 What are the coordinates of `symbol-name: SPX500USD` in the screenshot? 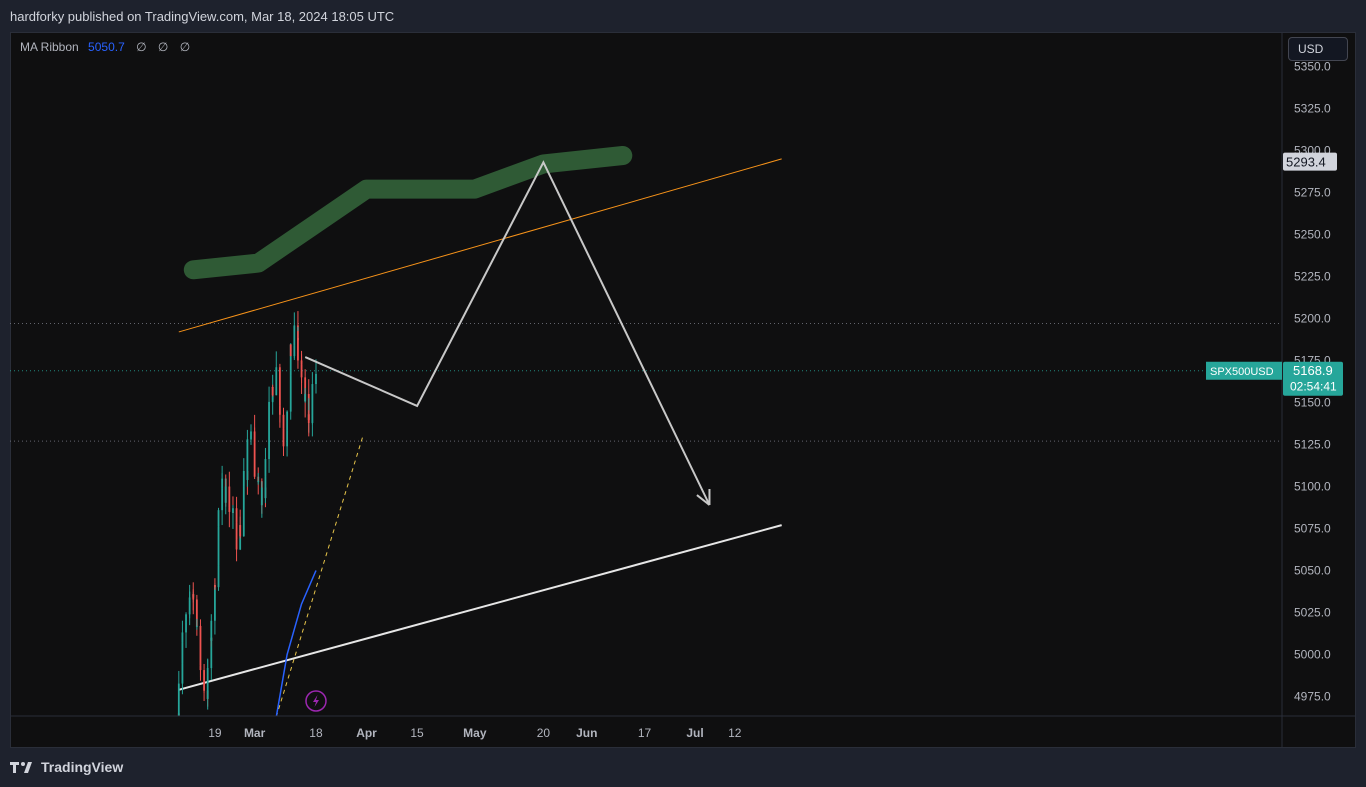 It's located at (1242, 372).